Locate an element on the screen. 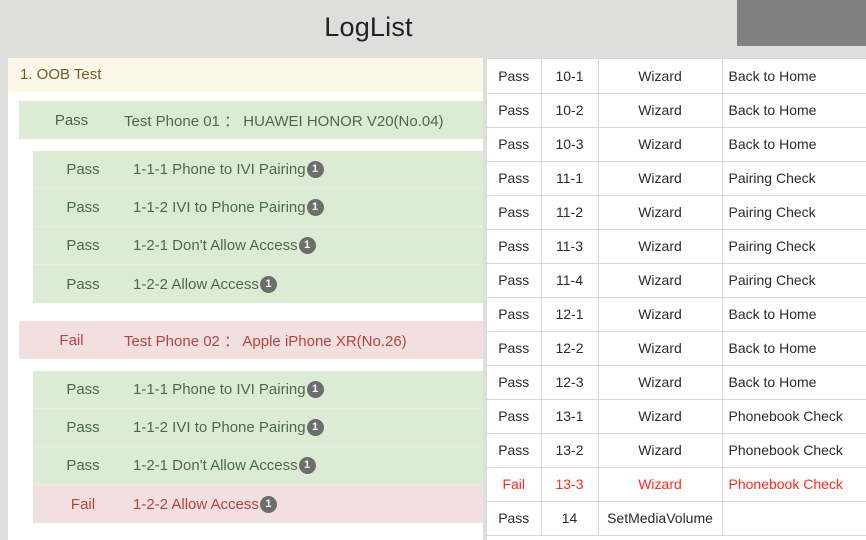 This screenshot has width=866, height=540. test-row: Fail 1-2-2 Allow Access 1 is located at coordinates (258, 504).